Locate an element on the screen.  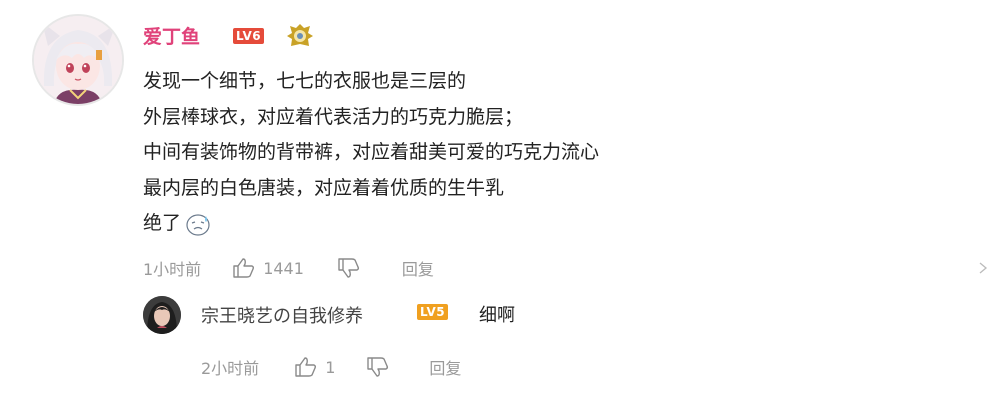
reply-meta: 2小时前 1 回复 is located at coordinates (331, 367).